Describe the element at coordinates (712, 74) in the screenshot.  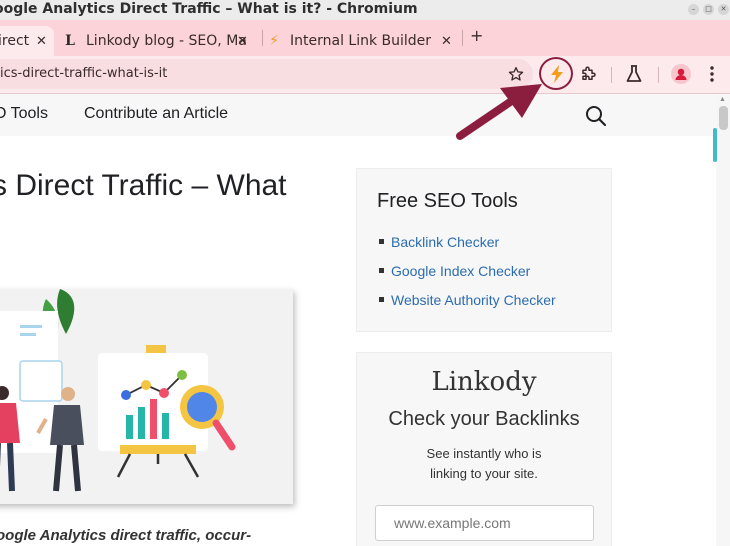
I see `kebab-menu-icon` at that location.